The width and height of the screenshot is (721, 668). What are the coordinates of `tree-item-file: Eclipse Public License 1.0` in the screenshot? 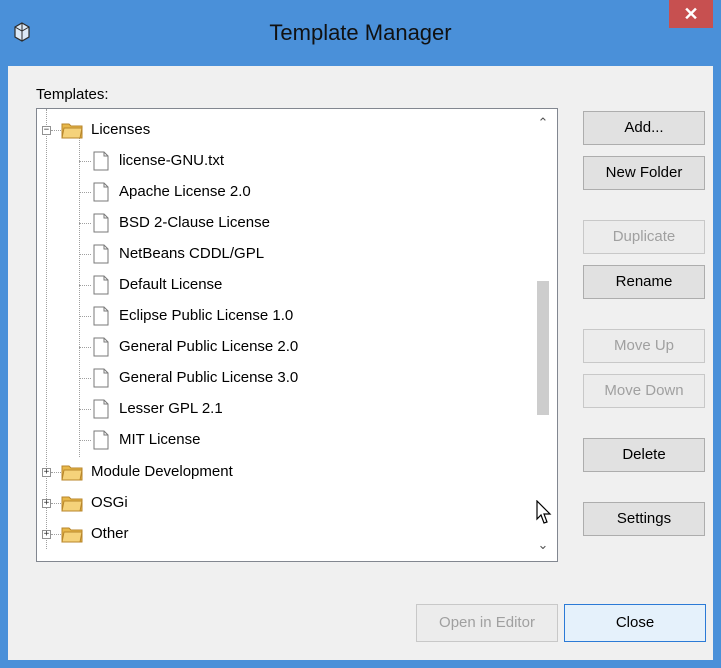 It's located at (277, 316).